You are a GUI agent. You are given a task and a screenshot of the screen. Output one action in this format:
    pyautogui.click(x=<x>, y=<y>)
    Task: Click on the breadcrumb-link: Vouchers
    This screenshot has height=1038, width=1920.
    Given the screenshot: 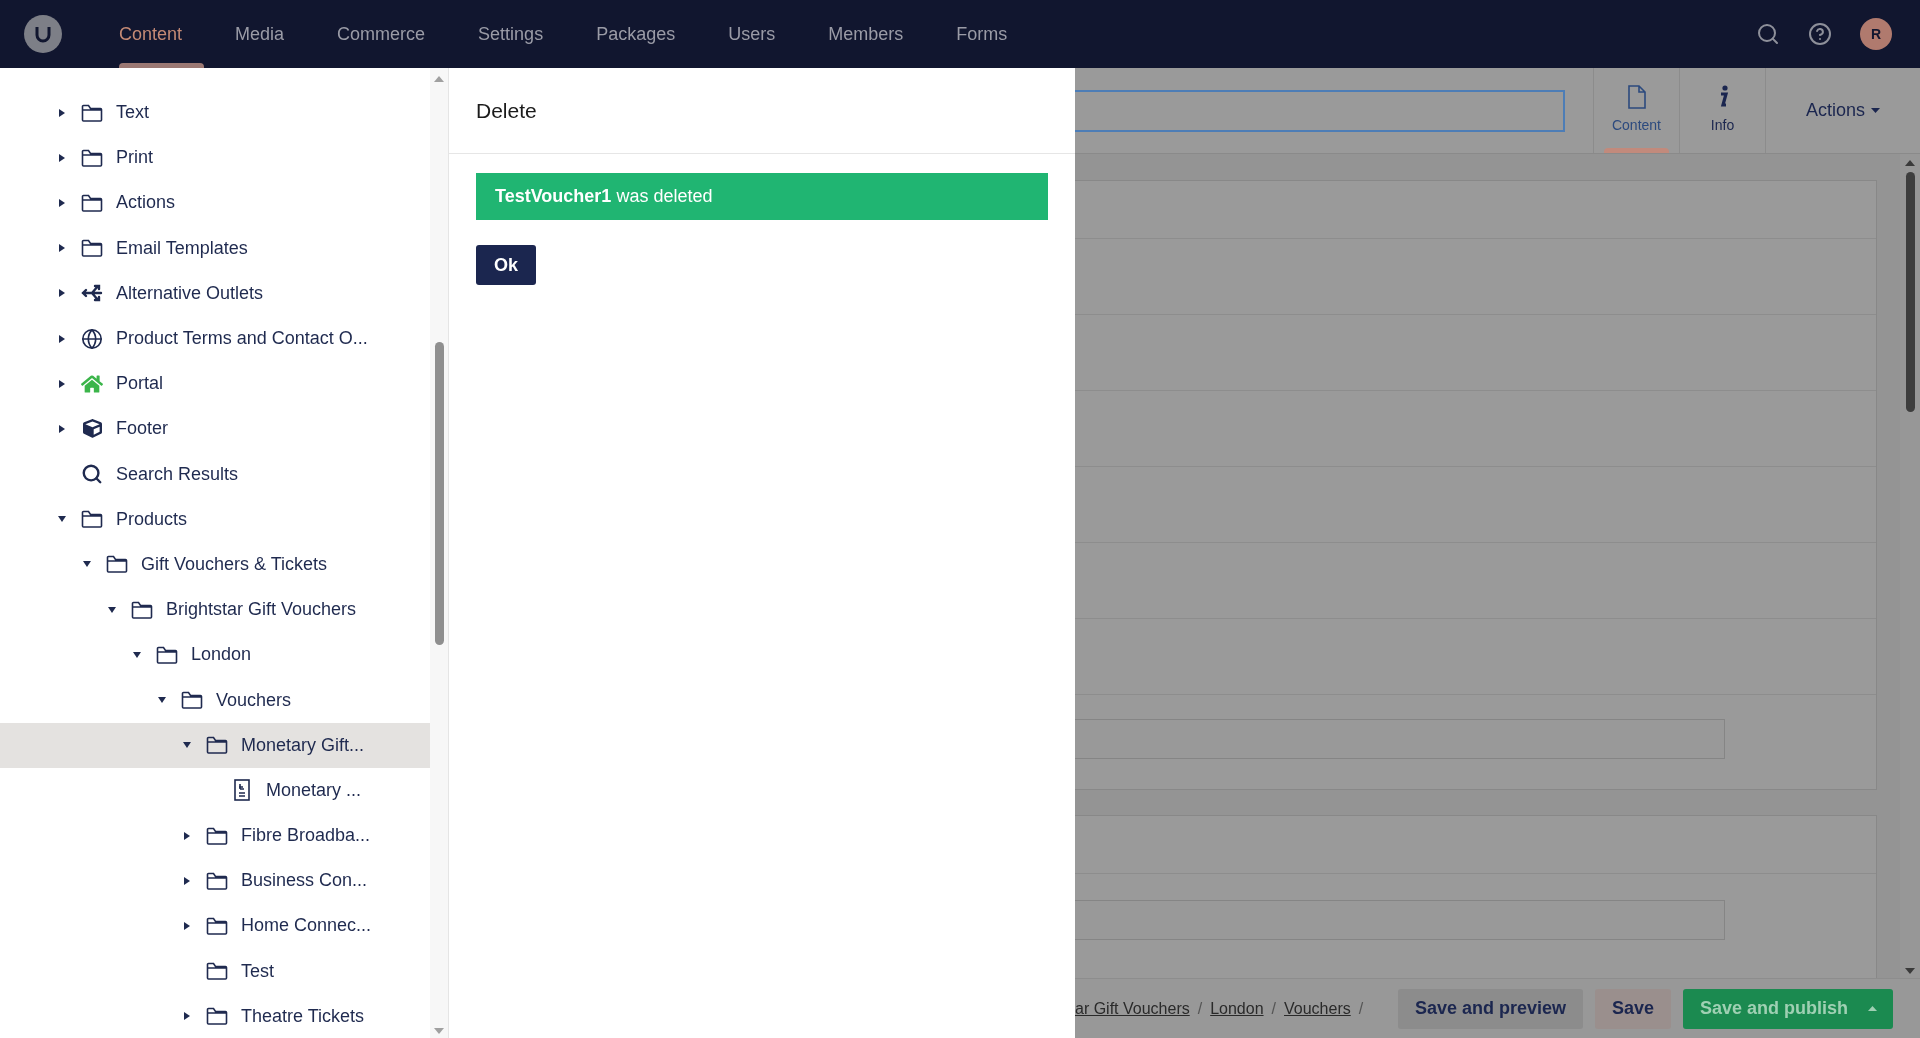 What is the action you would take?
    pyautogui.click(x=1317, y=1008)
    